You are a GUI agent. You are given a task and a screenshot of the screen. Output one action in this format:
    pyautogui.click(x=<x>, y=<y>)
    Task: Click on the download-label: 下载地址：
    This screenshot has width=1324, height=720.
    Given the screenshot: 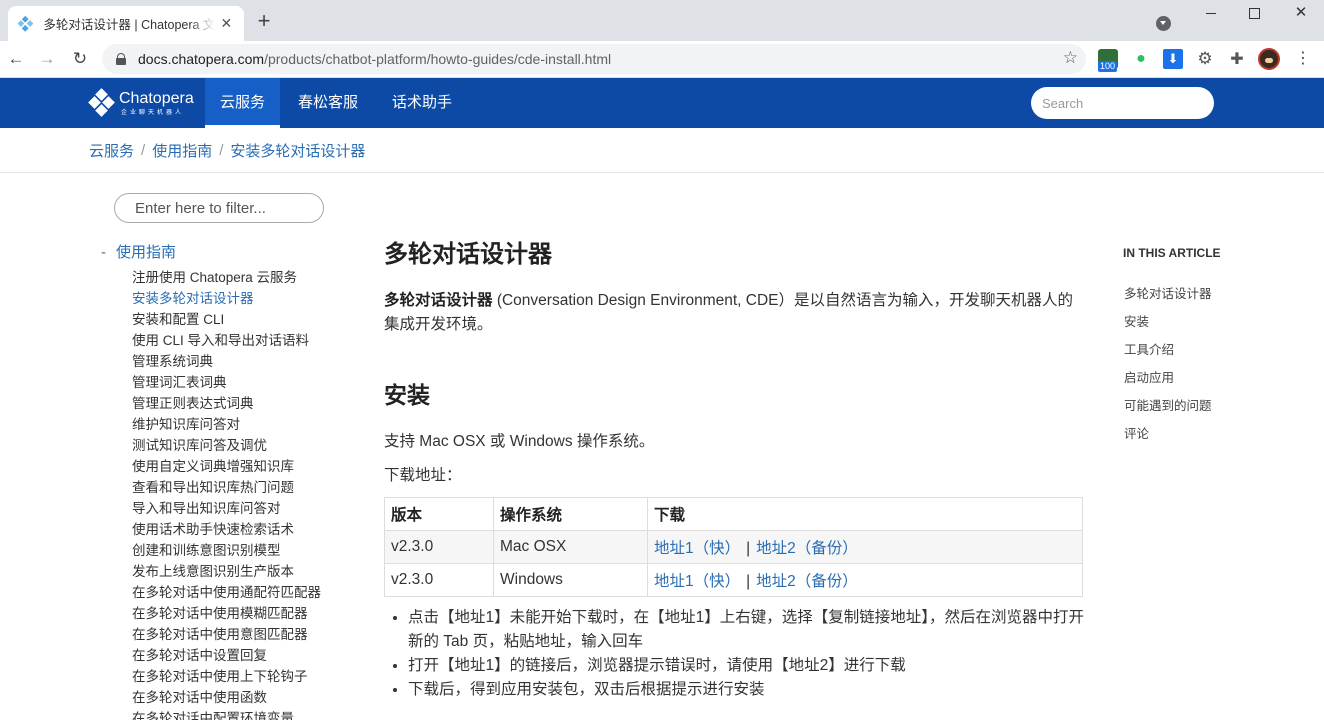 What is the action you would take?
    pyautogui.click(x=423, y=475)
    